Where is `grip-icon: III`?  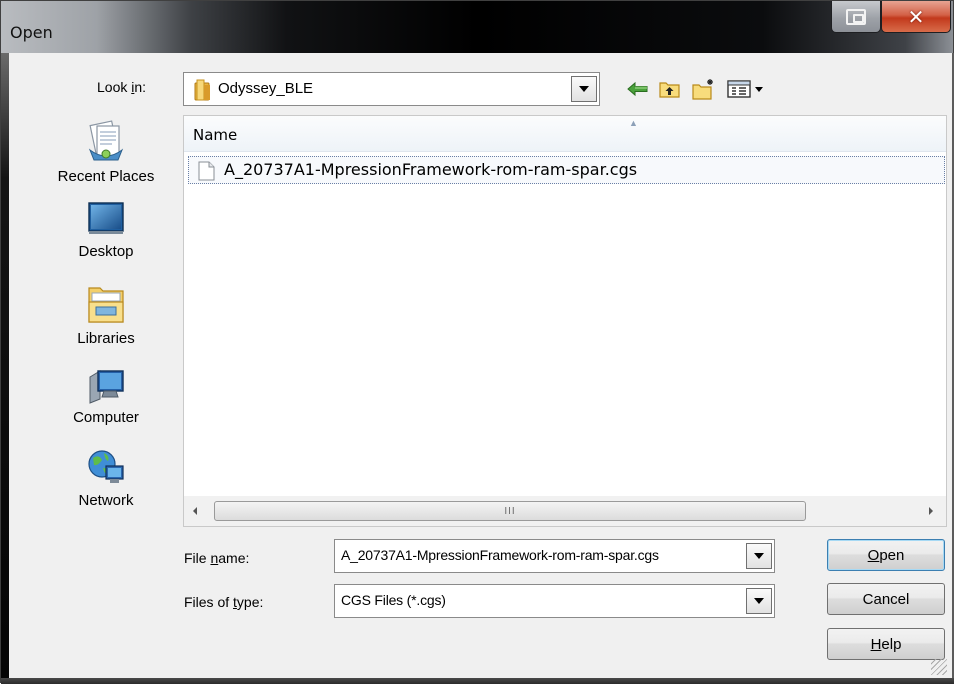
grip-icon: III is located at coordinates (510, 511).